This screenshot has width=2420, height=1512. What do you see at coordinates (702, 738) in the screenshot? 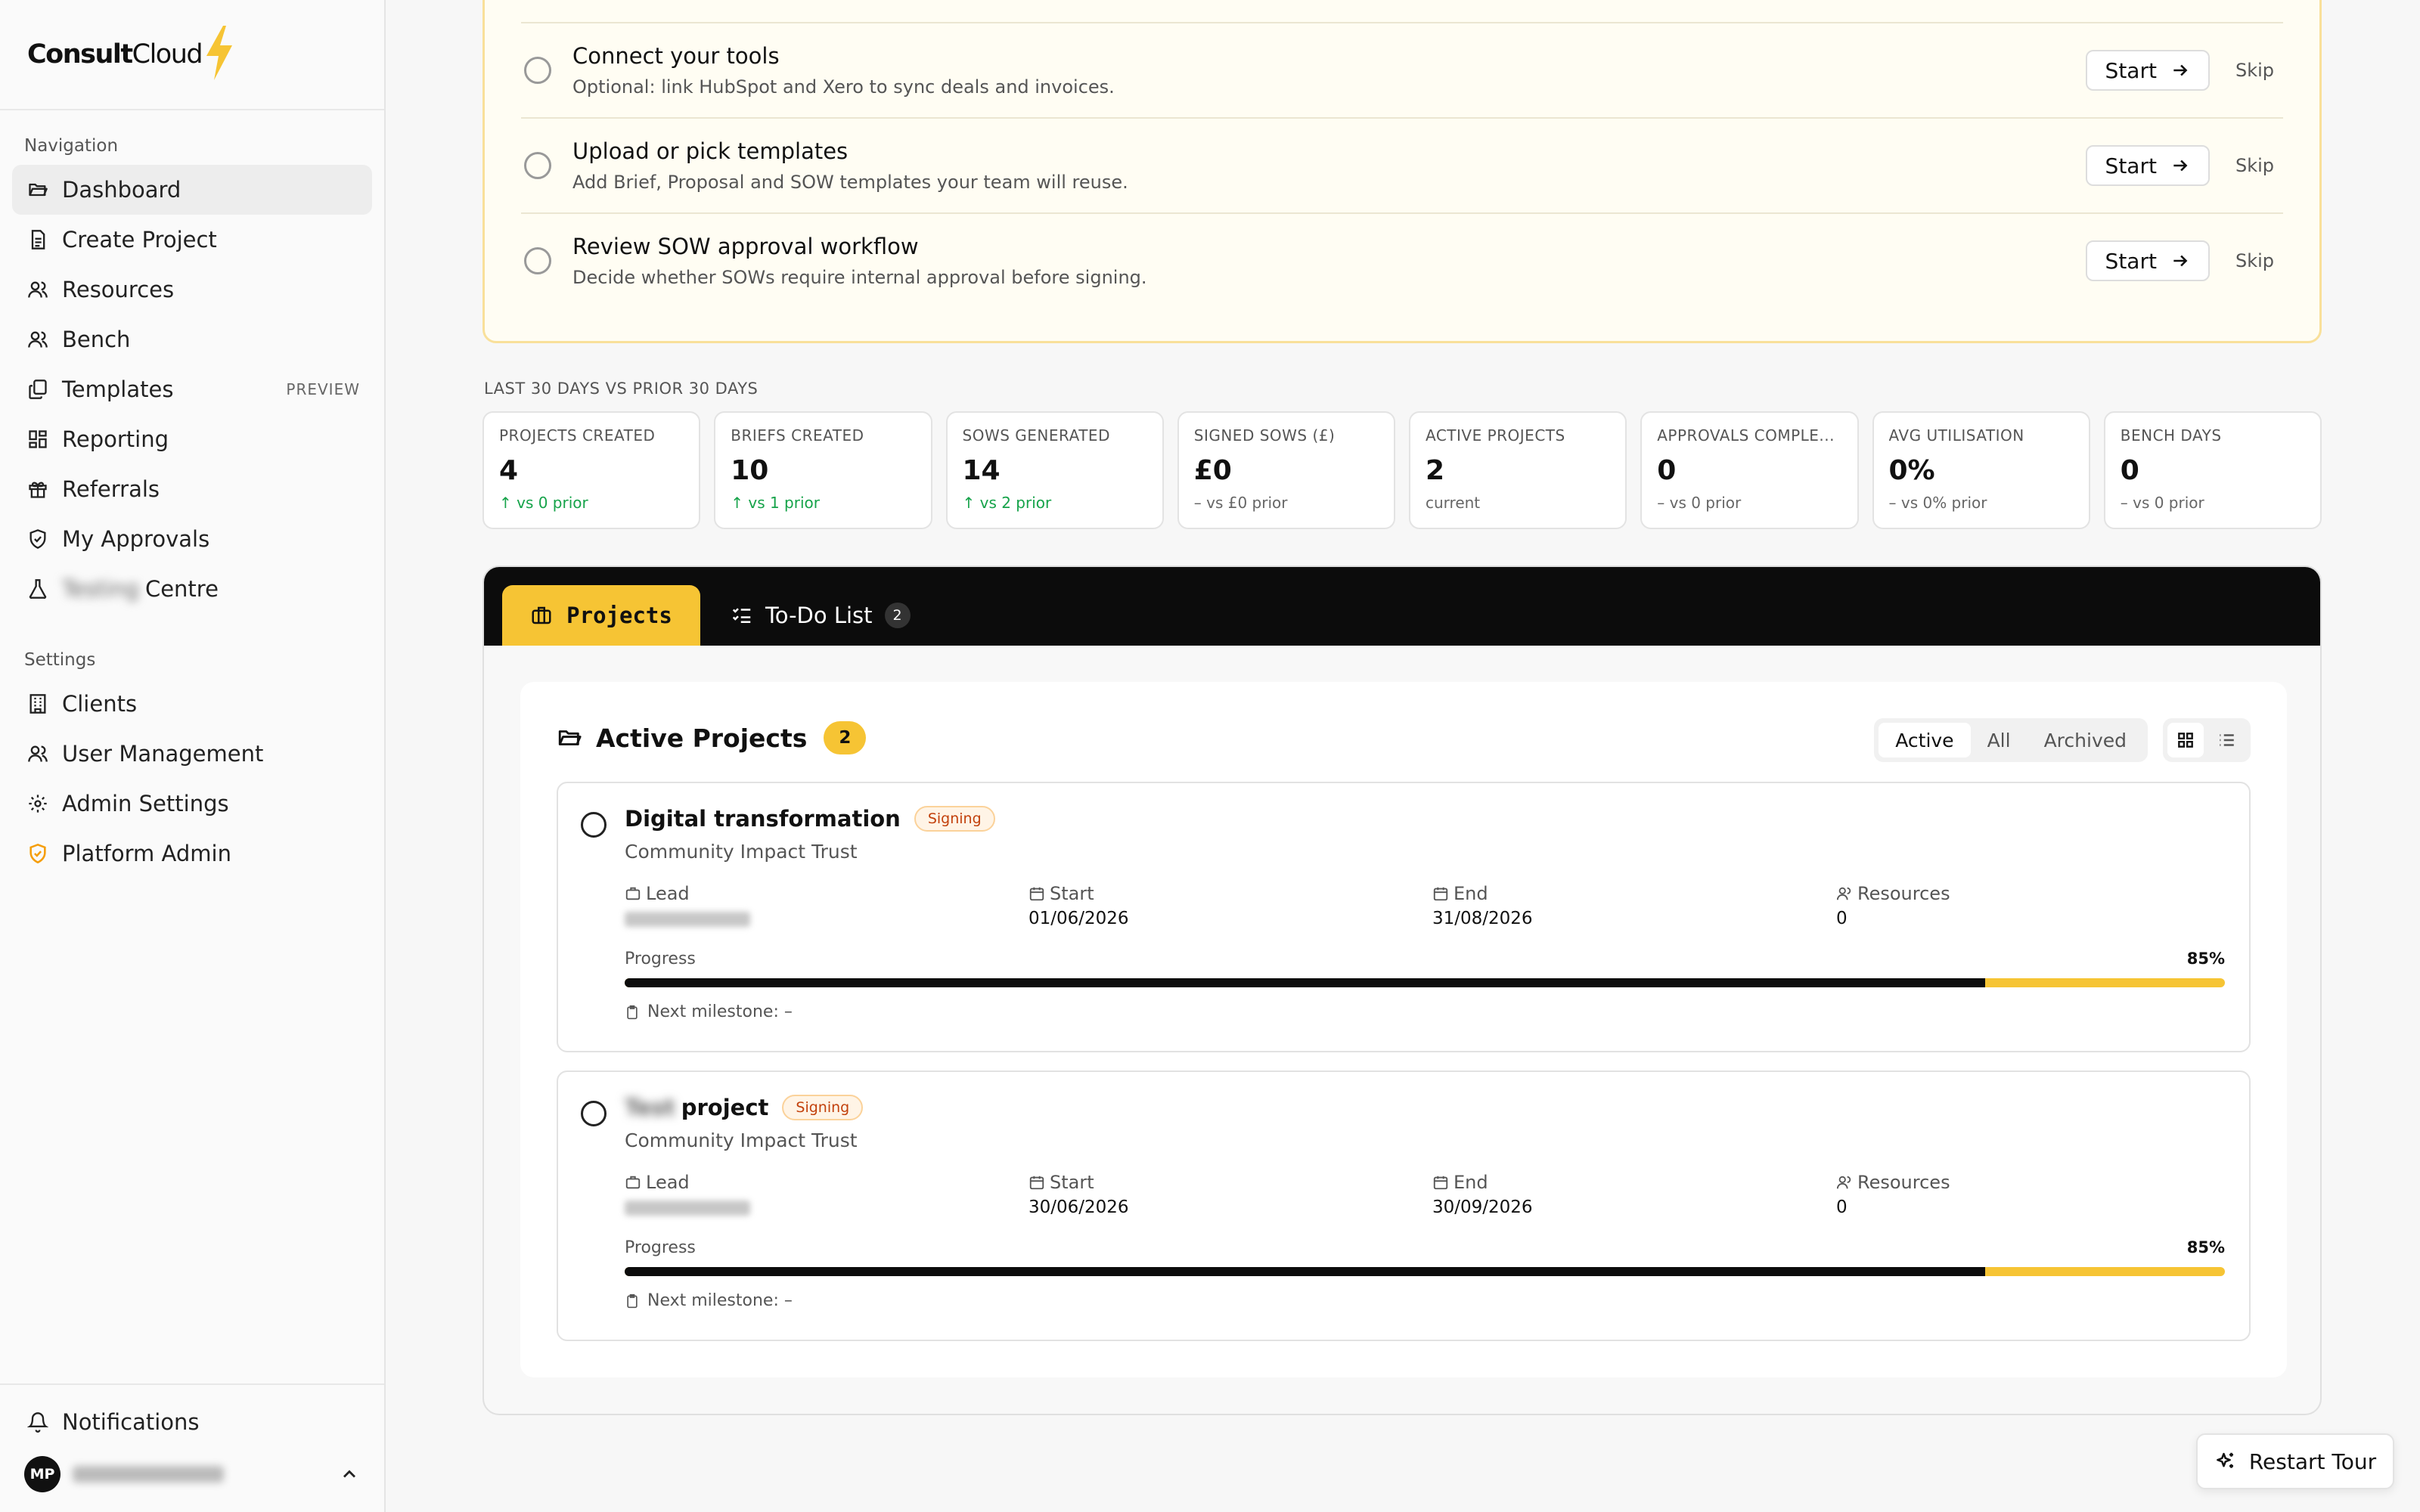
I see `card-title: Active Projects` at bounding box center [702, 738].